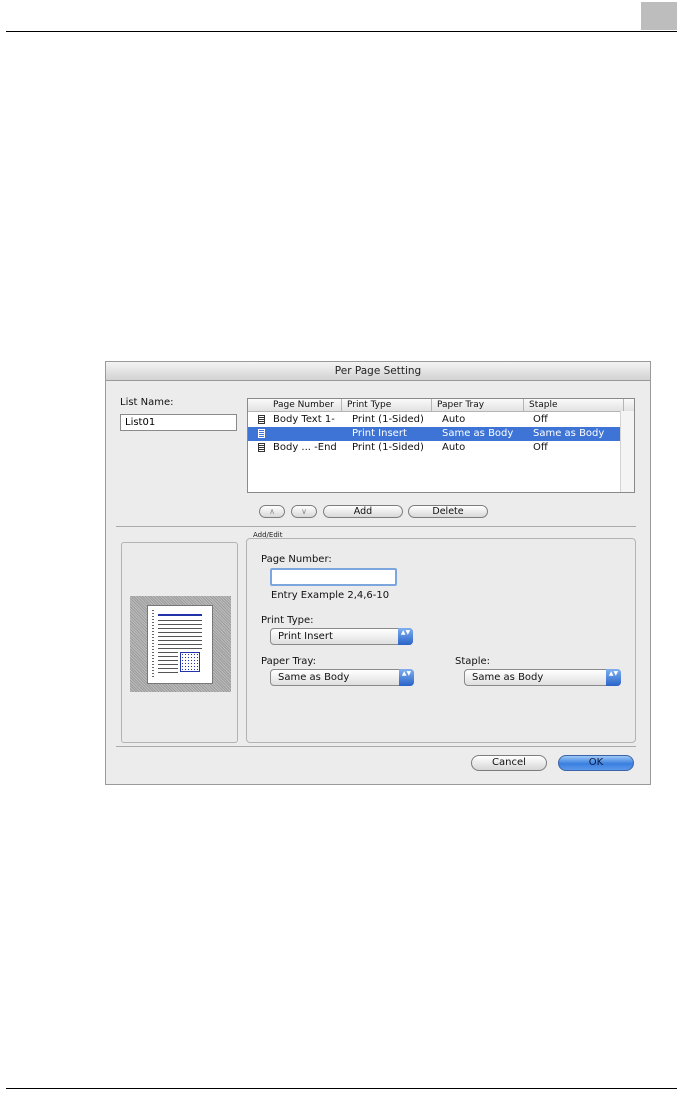 This screenshot has height=1118, width=683. I want to click on print-type-select: Print Insert ▲▼, so click(341, 636).